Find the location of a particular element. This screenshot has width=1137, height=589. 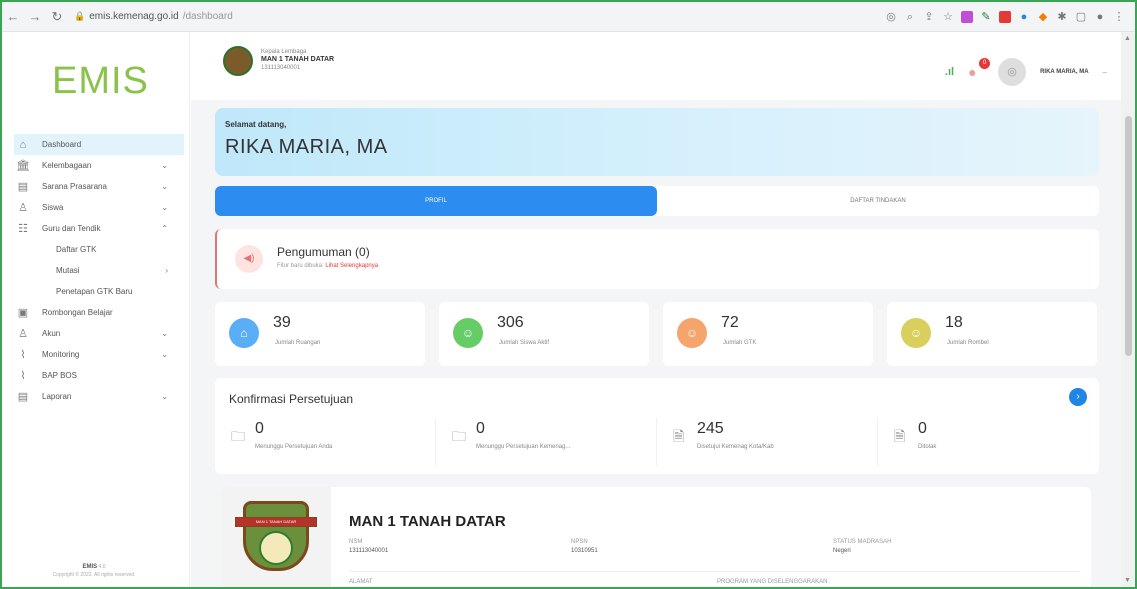

forward-icon: → is located at coordinates (35, 16).